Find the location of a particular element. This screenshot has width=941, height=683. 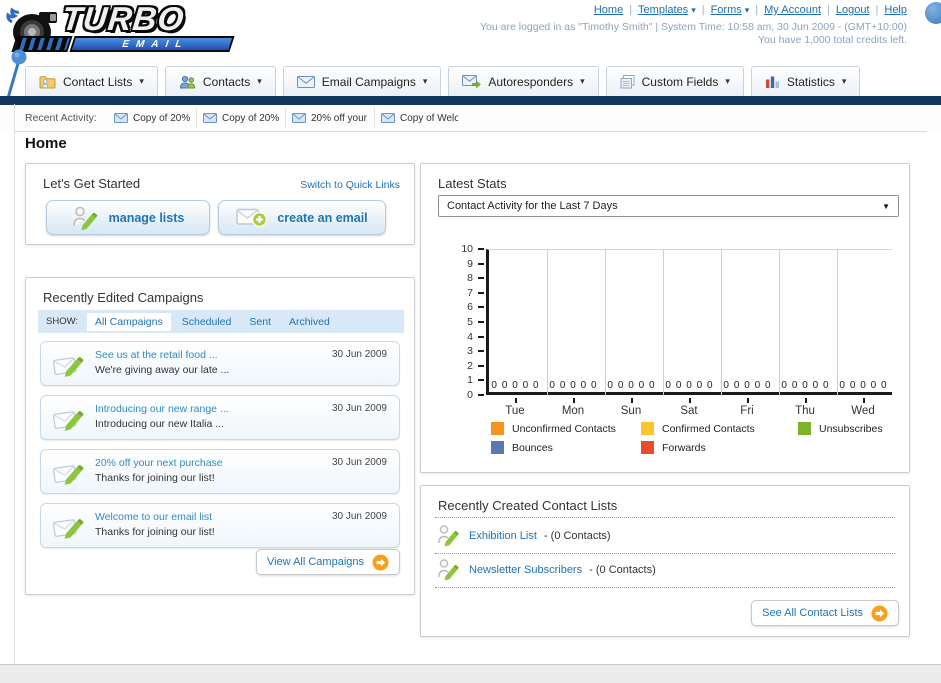

recent-activity-label: Recent Activity: is located at coordinates (61, 118).